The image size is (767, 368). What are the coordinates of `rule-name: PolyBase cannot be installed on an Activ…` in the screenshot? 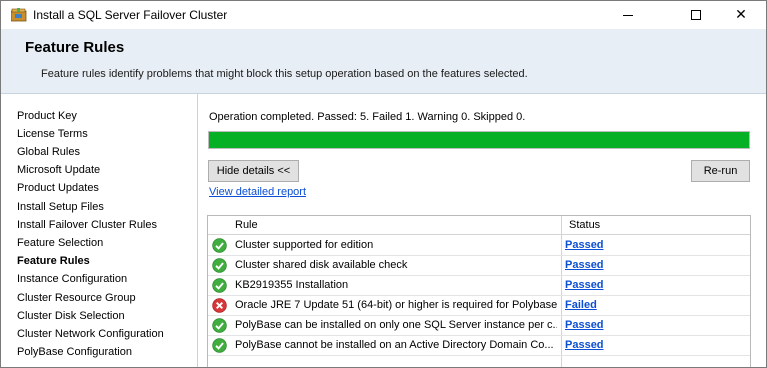 It's located at (394, 345).